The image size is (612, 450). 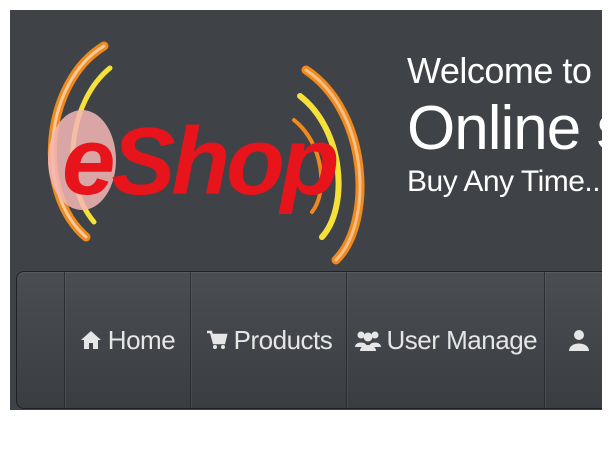 What do you see at coordinates (91, 340) in the screenshot?
I see `home-icon` at bounding box center [91, 340].